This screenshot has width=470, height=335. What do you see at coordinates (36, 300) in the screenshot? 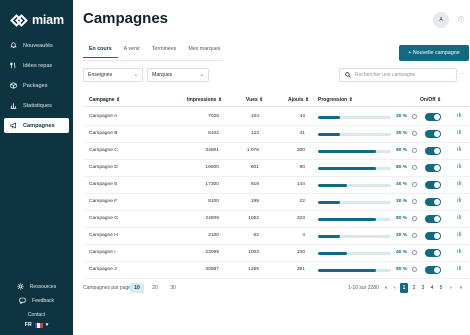
I see `sidebar-item-feedback: Feedback` at bounding box center [36, 300].